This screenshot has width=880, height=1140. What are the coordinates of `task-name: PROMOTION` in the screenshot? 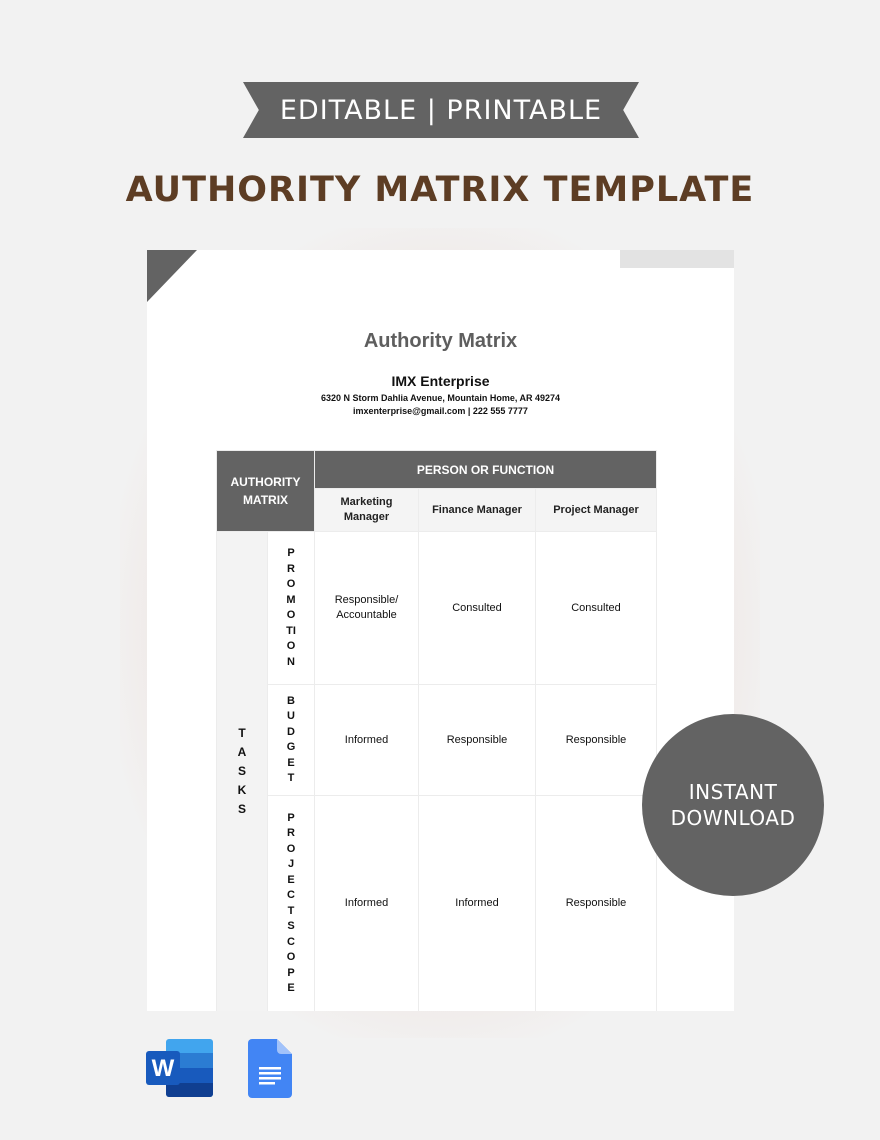 It's located at (291, 608).